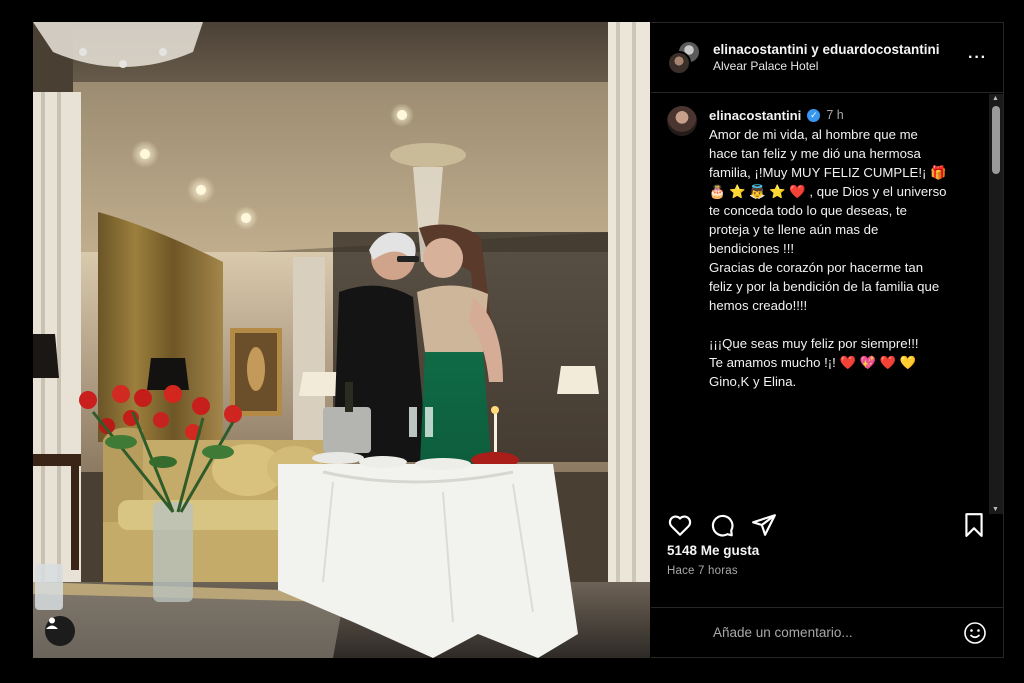 The width and height of the screenshot is (1024, 683). What do you see at coordinates (977, 58) in the screenshot?
I see `more-options-icon: ···` at bounding box center [977, 58].